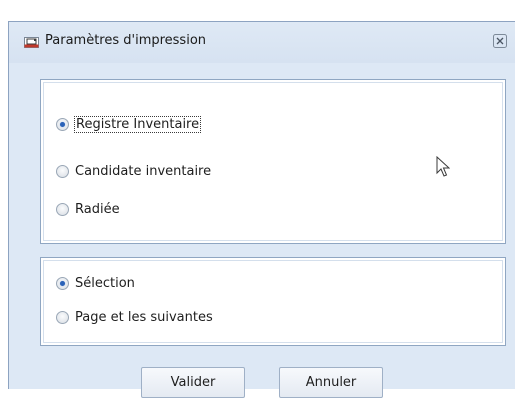  I want to click on dialog-title: Paramètres d'impression, so click(126, 40).